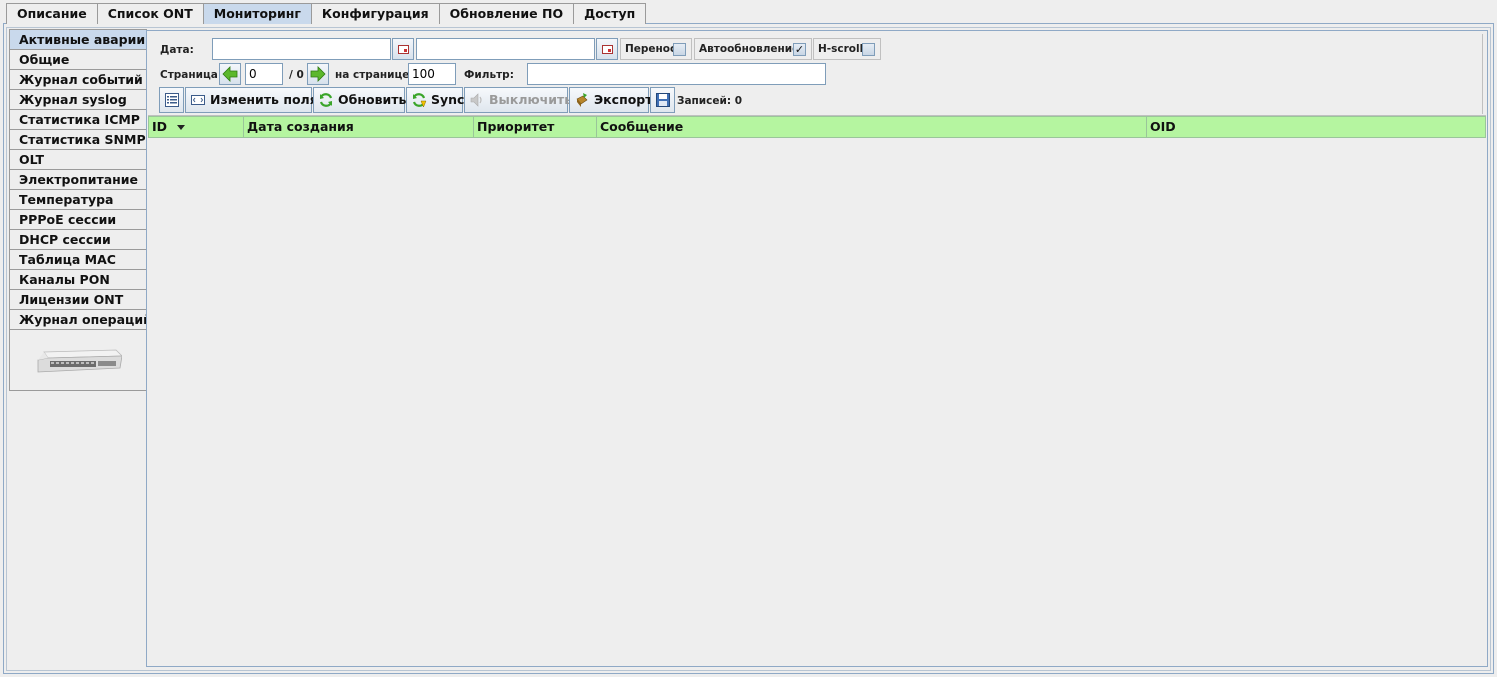  I want to click on filter-input, so click(676, 74).